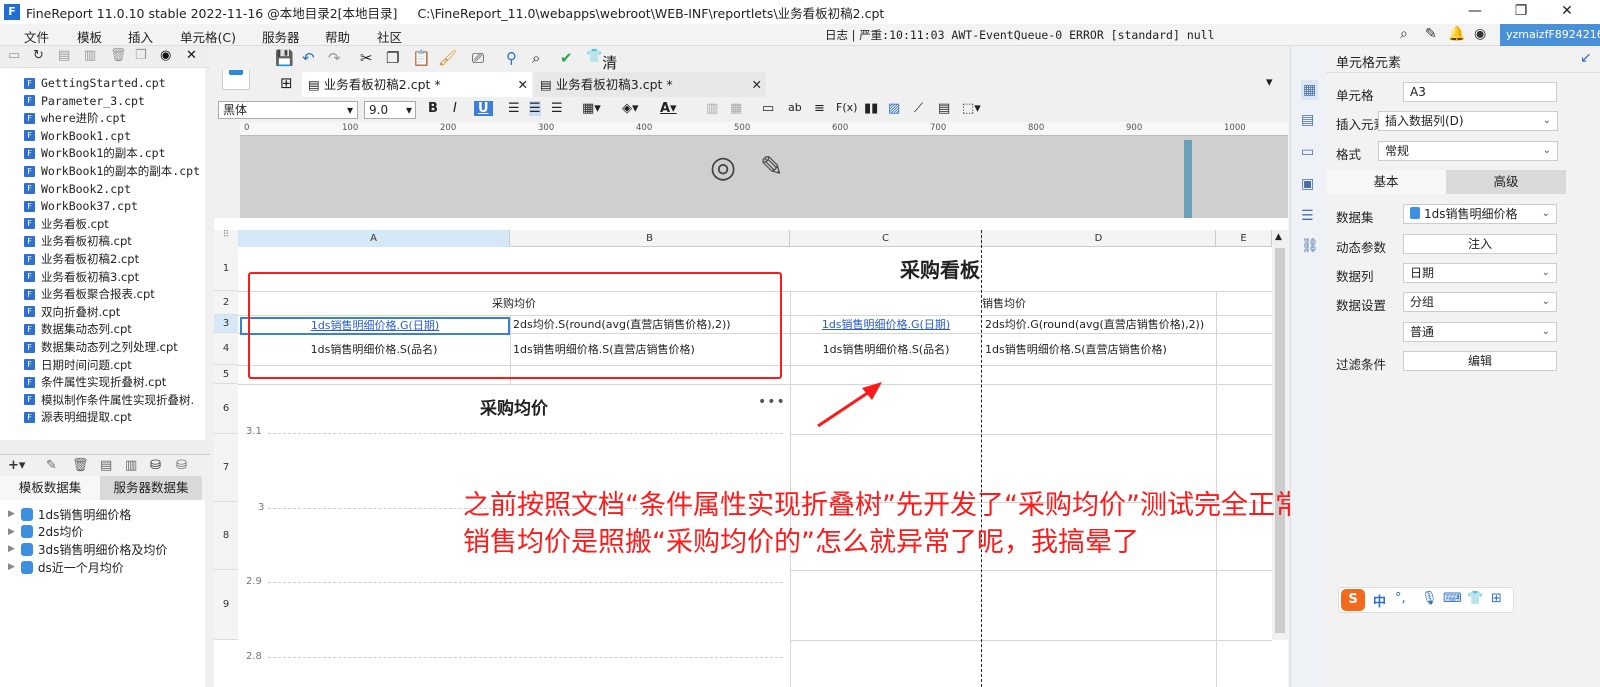 The width and height of the screenshot is (1600, 687). What do you see at coordinates (118, 55) in the screenshot?
I see `delete-icon: 🗑` at bounding box center [118, 55].